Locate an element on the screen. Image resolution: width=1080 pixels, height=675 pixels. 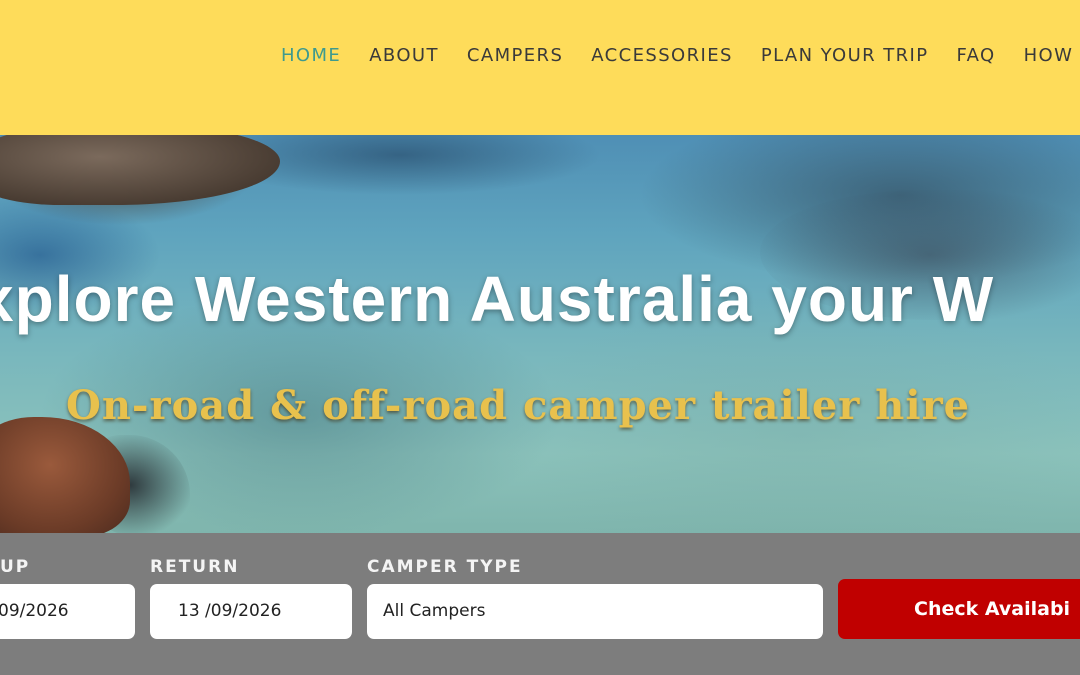
return-label: RETURN is located at coordinates (195, 567).